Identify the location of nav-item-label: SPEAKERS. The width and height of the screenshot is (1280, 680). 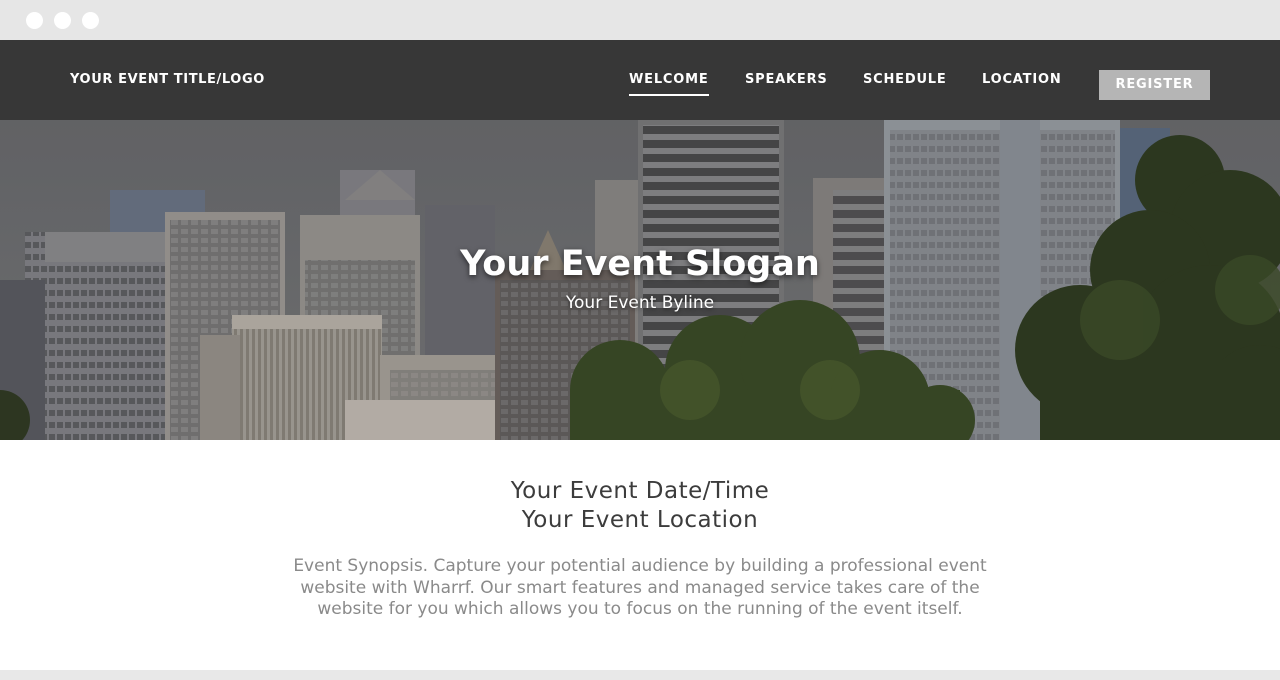
(786, 79).